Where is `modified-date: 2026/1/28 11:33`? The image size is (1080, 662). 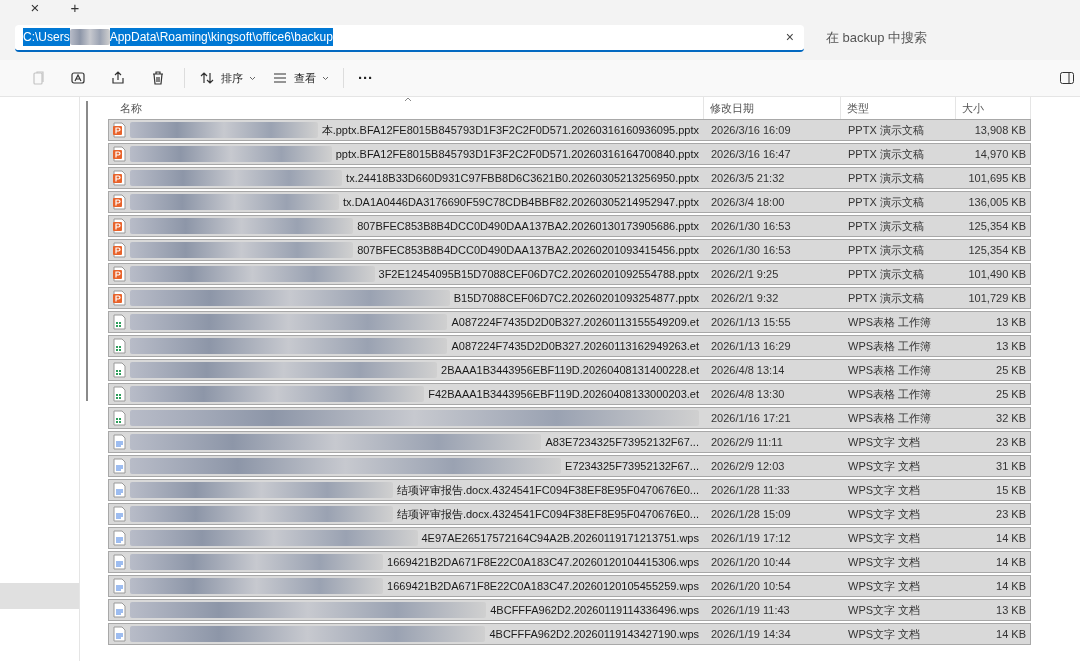
modified-date: 2026/1/28 11:33 is located at coordinates (750, 490).